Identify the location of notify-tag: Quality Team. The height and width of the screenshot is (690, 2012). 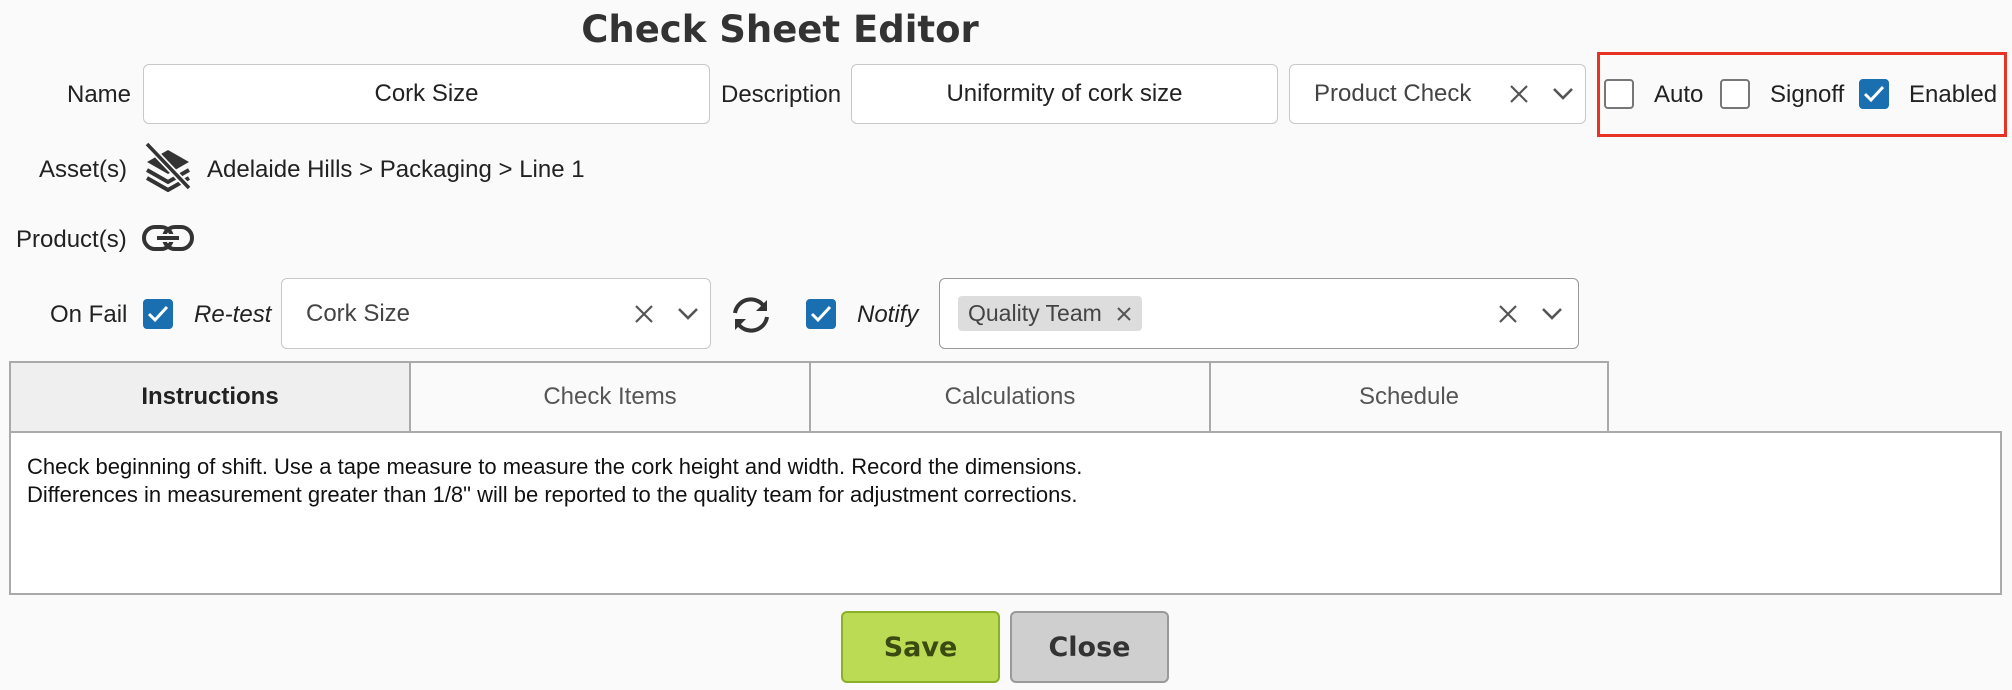
(1050, 313).